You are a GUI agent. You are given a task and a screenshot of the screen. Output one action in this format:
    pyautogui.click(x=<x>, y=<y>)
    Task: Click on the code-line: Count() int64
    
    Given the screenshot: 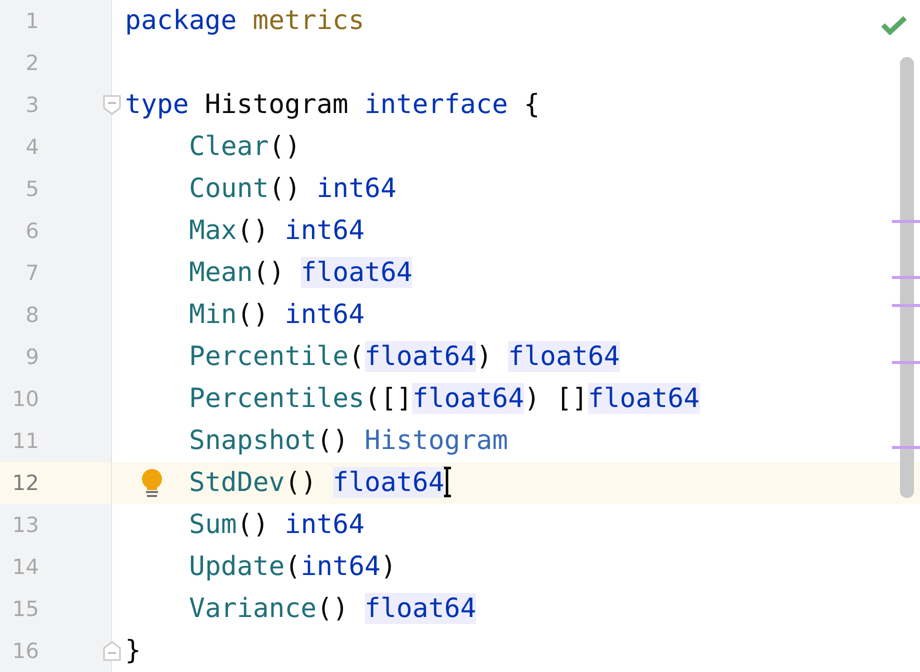 What is the action you would take?
    pyautogui.click(x=292, y=189)
    